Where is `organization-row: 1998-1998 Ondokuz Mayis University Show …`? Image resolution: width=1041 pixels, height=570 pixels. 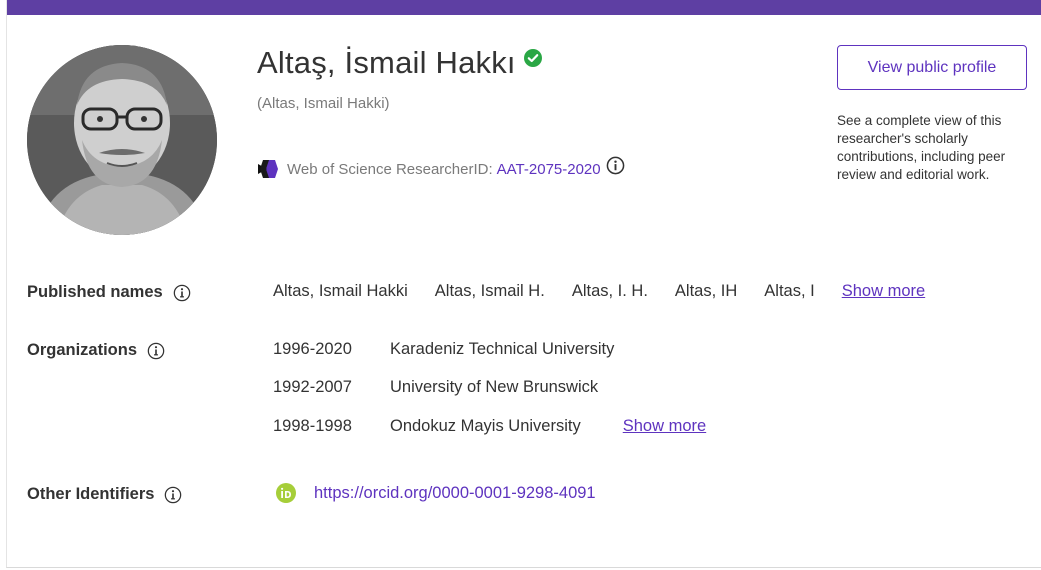 organization-row: 1998-1998 Ondokuz Mayis University Show … is located at coordinates (489, 426).